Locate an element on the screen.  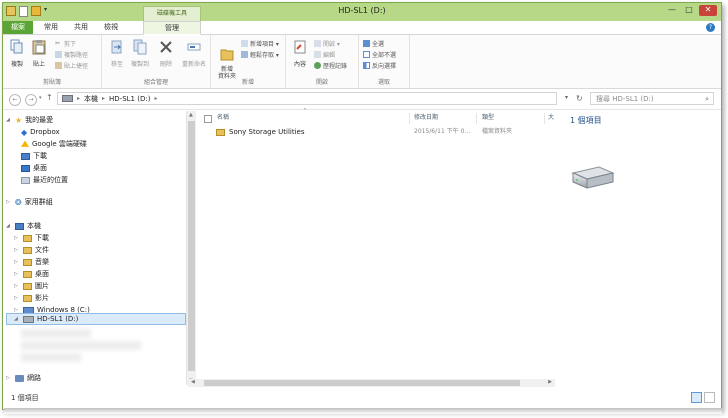
nav-item-label: 桌面 is located at coordinates (40, 168).